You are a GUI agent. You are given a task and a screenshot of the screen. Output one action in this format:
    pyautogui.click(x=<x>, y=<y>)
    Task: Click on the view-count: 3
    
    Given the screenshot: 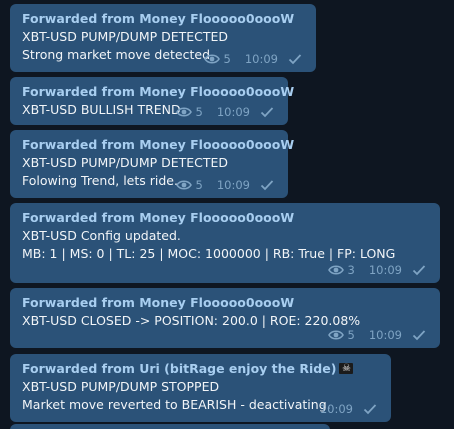 What is the action you would take?
    pyautogui.click(x=351, y=270)
    